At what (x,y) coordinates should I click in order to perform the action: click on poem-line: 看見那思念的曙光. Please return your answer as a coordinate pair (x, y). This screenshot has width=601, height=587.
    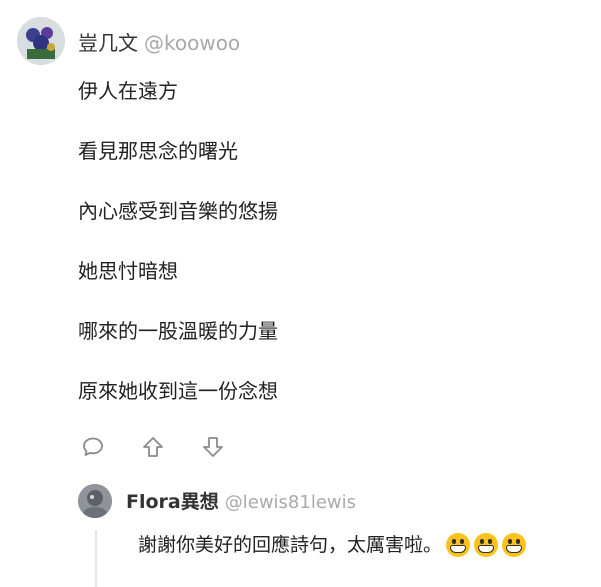
    Looking at the image, I should click on (158, 151).